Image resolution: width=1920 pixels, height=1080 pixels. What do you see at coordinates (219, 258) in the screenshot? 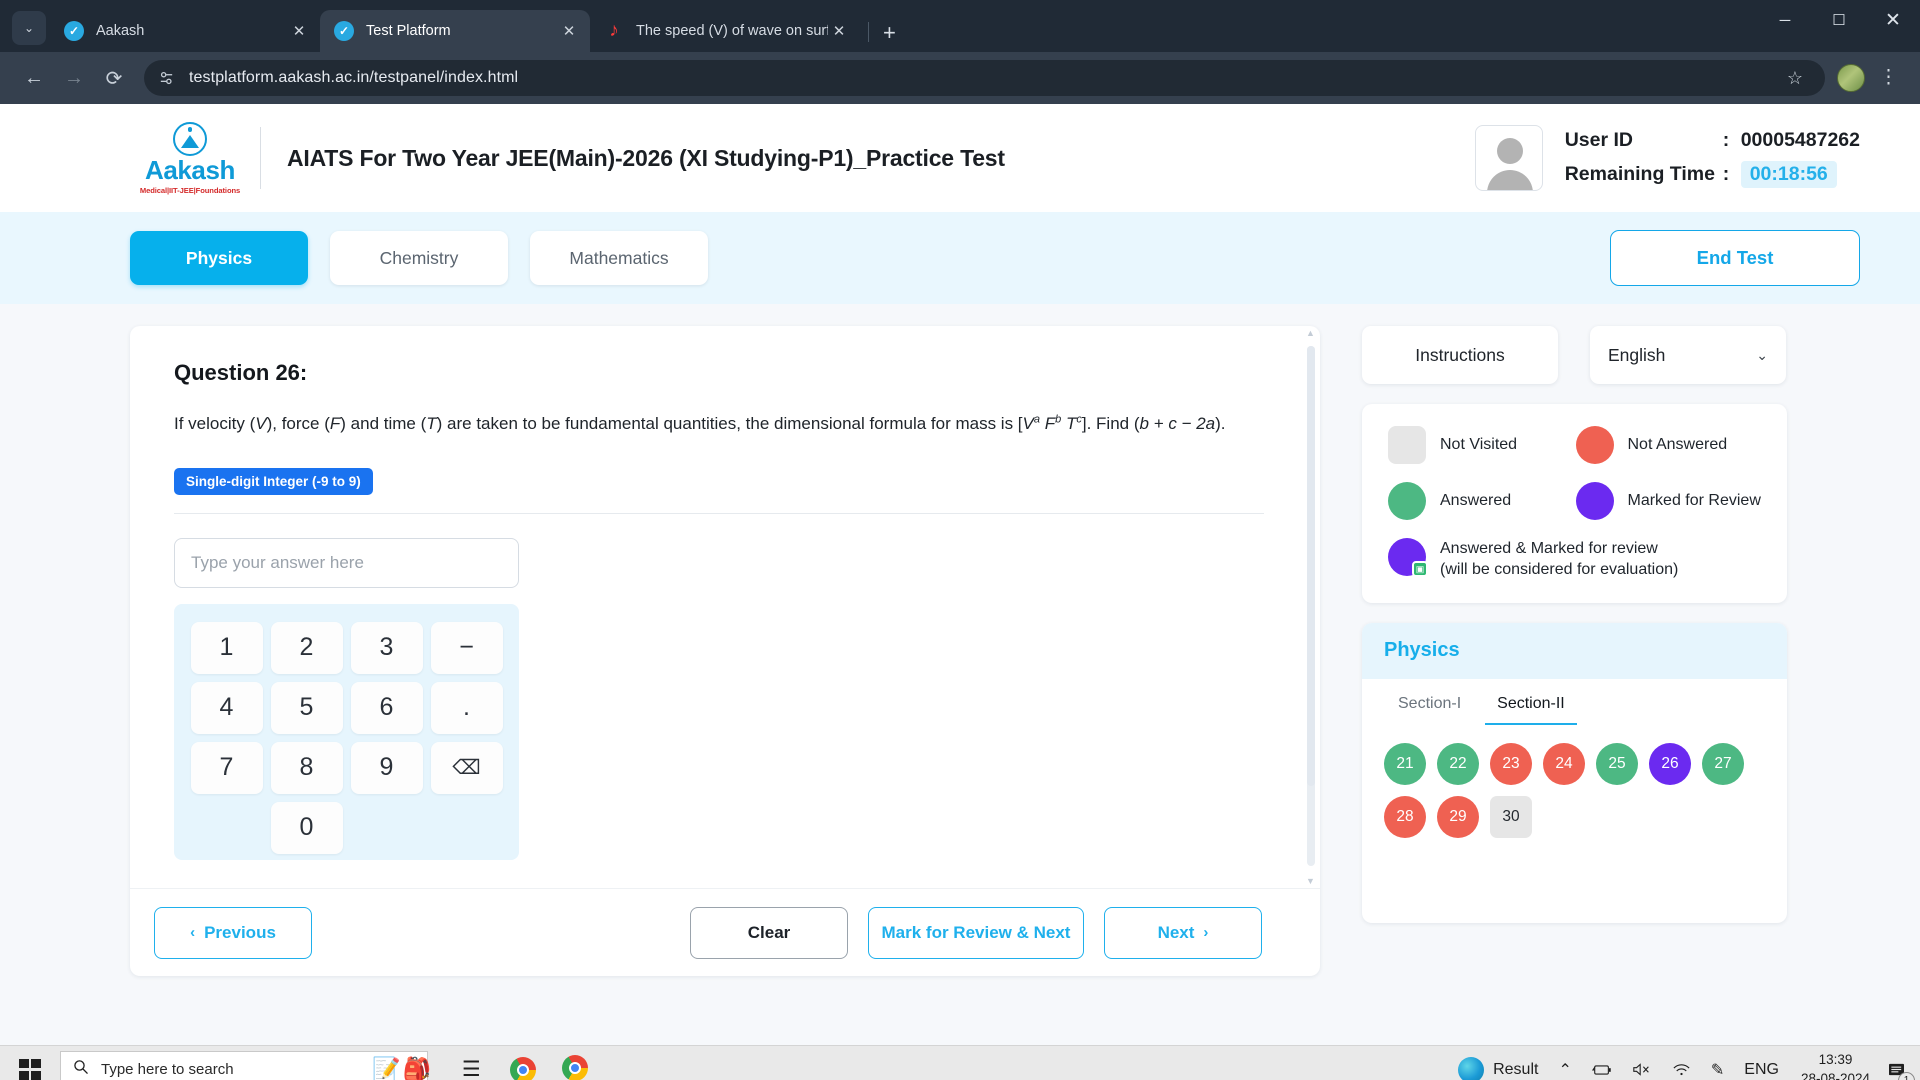
I see `tab-physics: Physics` at bounding box center [219, 258].